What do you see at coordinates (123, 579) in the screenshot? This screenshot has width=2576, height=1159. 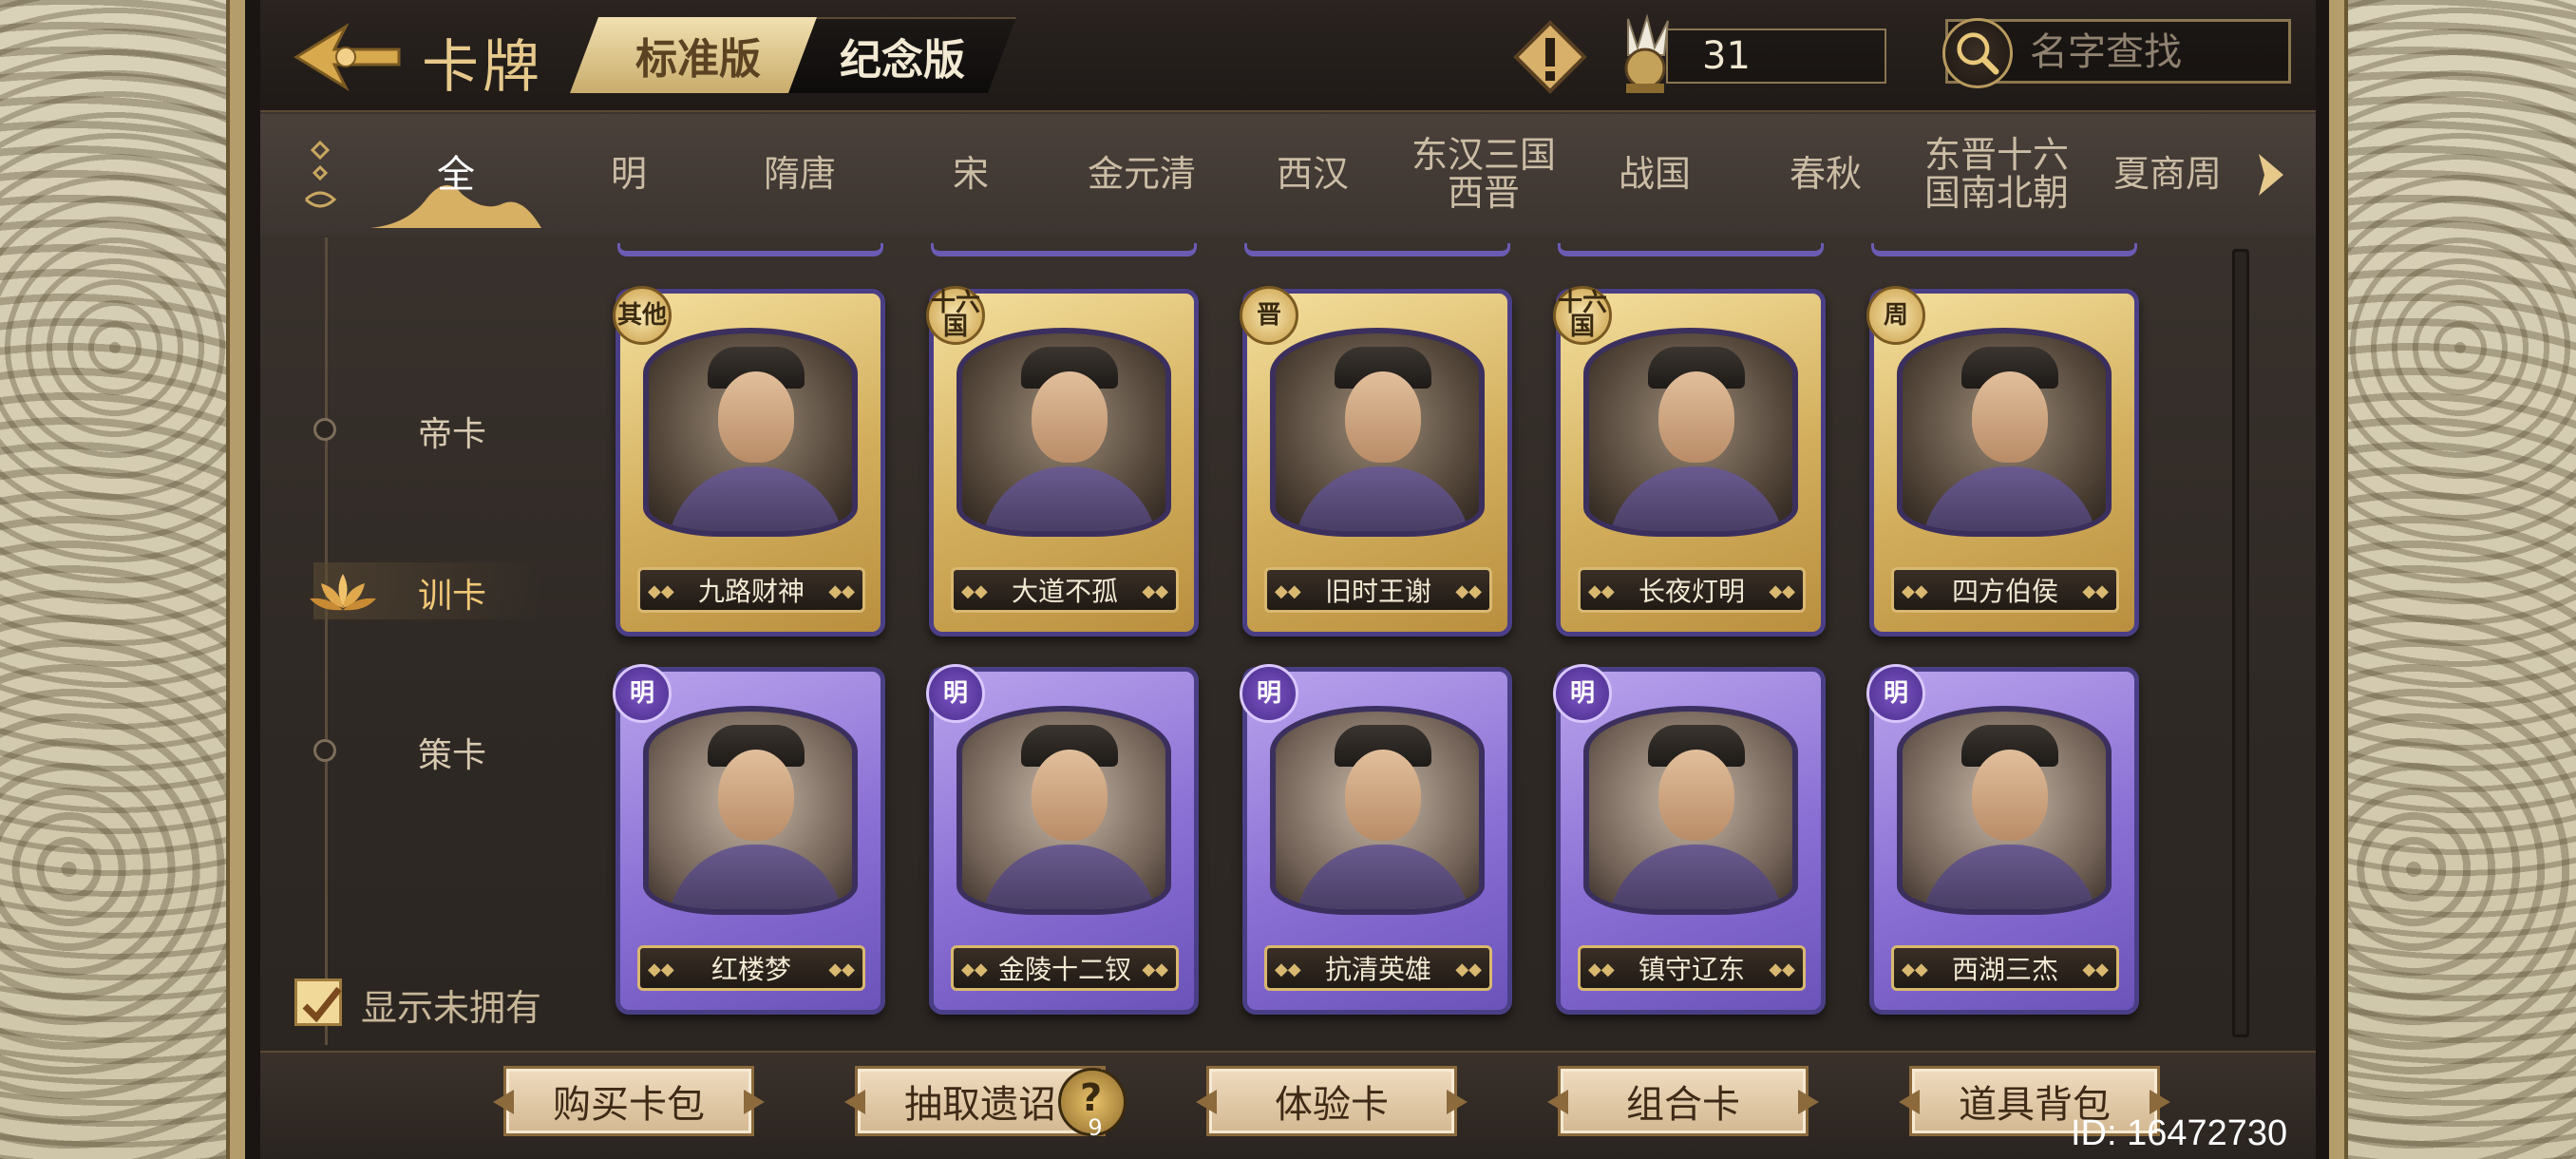 I see `left-ornament-panel` at bounding box center [123, 579].